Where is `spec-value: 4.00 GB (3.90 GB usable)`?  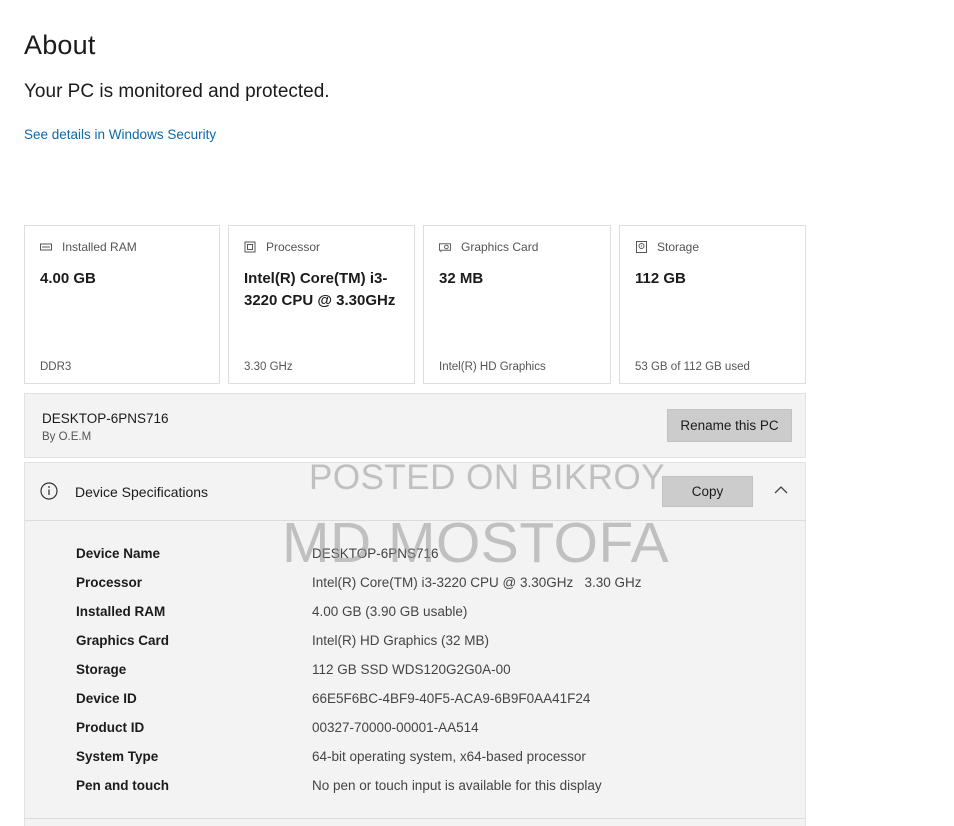
spec-value: 4.00 GB (3.90 GB usable) is located at coordinates (390, 611).